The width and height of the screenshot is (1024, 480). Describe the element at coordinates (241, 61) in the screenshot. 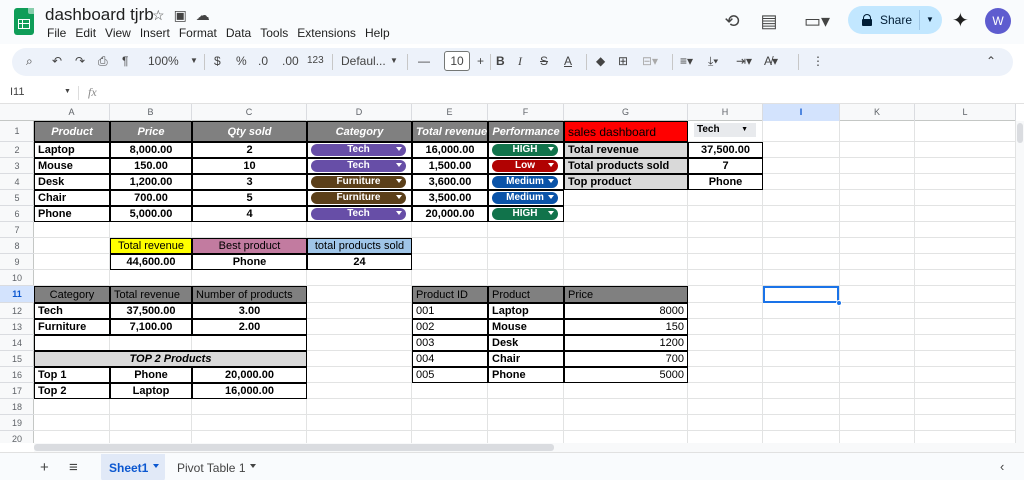

I see `percent-button: %` at that location.